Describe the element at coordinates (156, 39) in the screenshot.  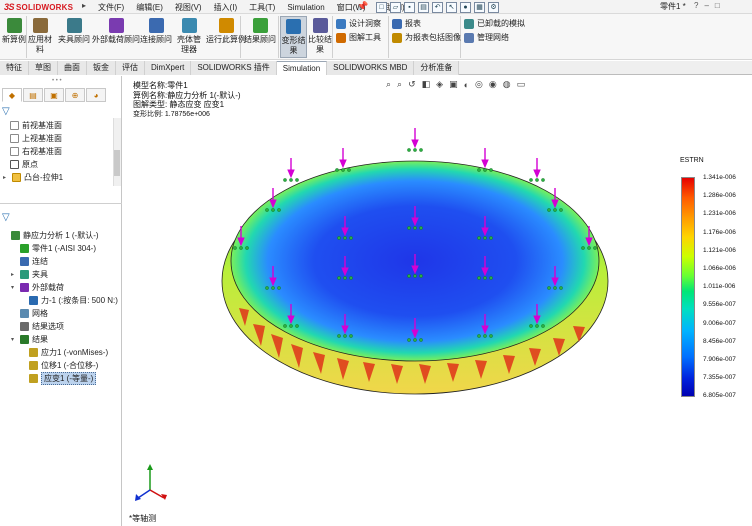
I see `ribbon-button-label: 连接顾问` at that location.